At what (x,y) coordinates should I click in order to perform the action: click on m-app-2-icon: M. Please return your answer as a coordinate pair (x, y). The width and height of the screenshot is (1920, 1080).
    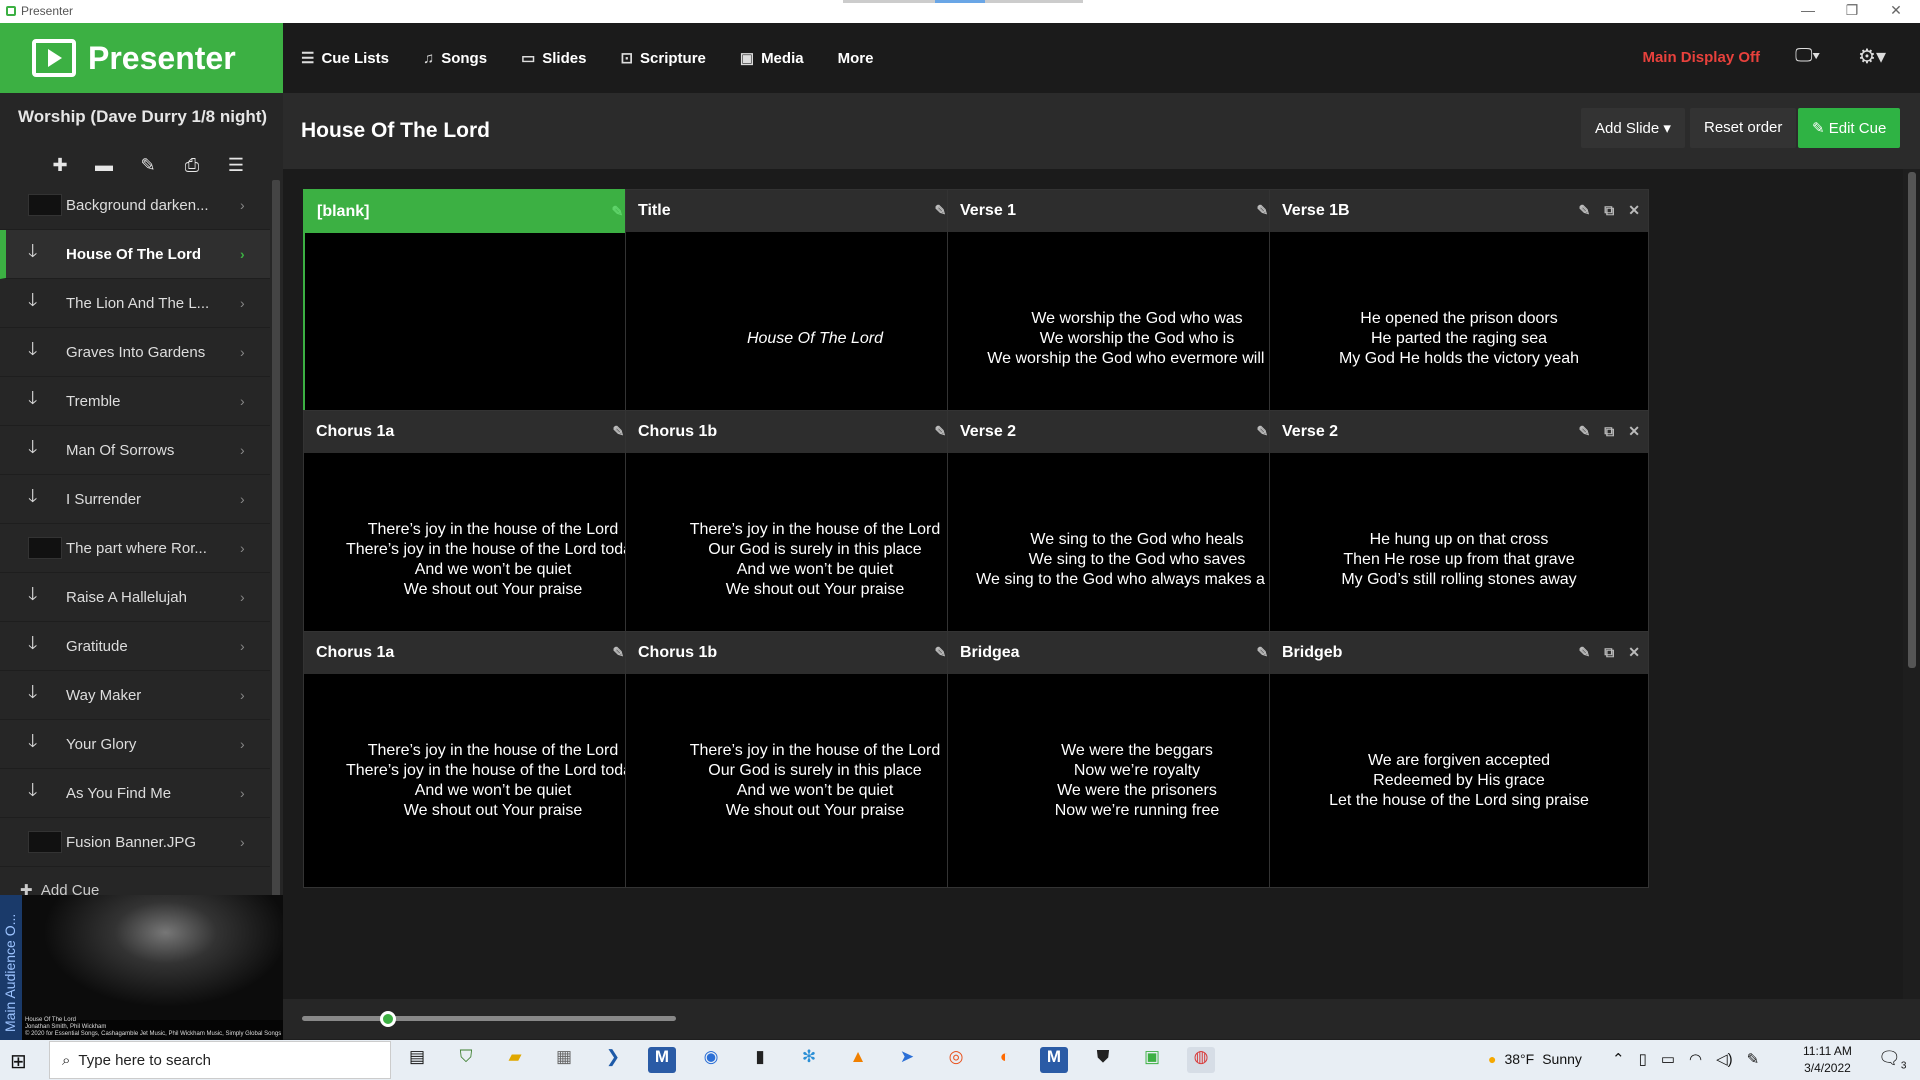
    Looking at the image, I should click on (1054, 1060).